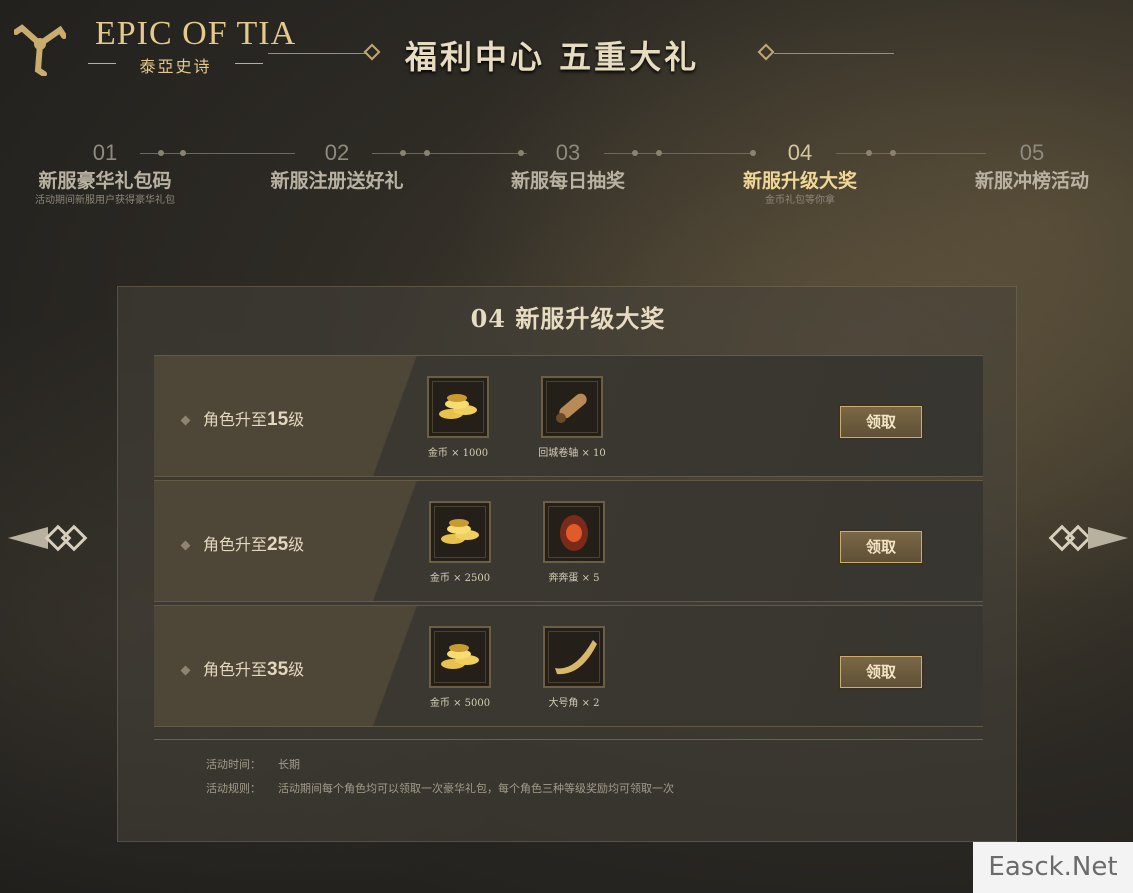  What do you see at coordinates (233, 788) in the screenshot?
I see `rule-label: 活动规则：` at bounding box center [233, 788].